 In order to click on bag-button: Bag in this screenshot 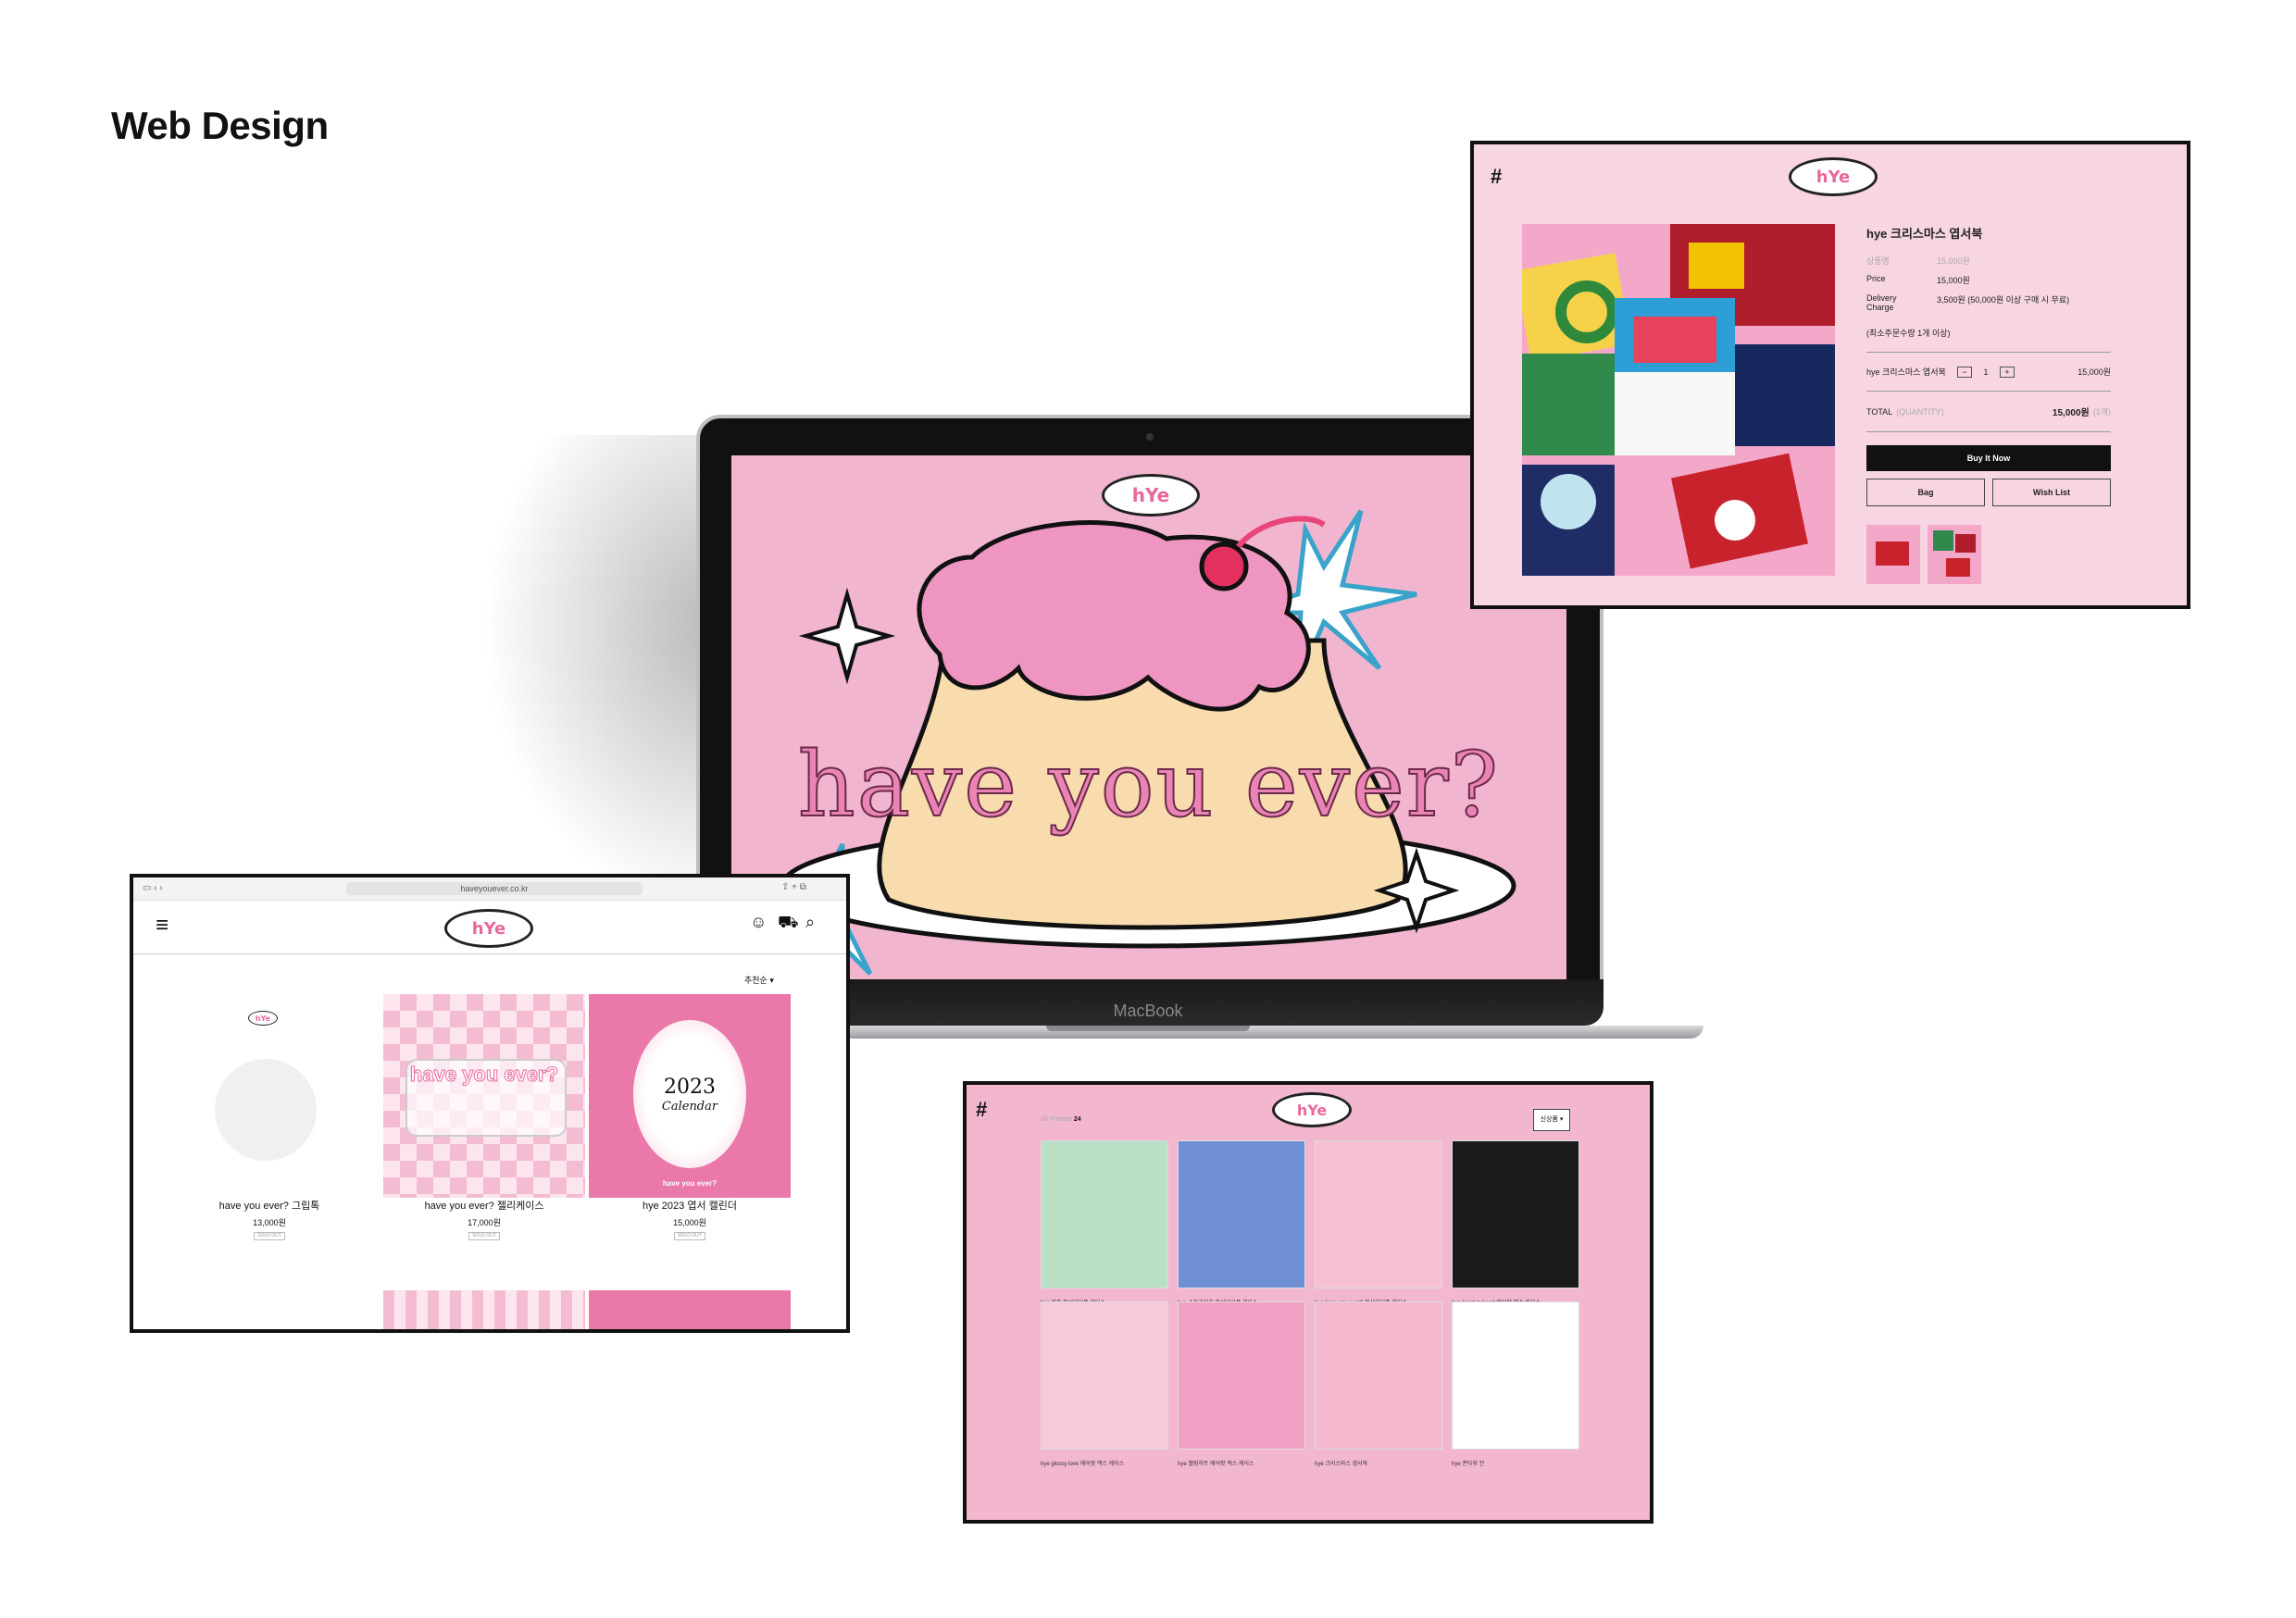, I will do `click(1925, 493)`.